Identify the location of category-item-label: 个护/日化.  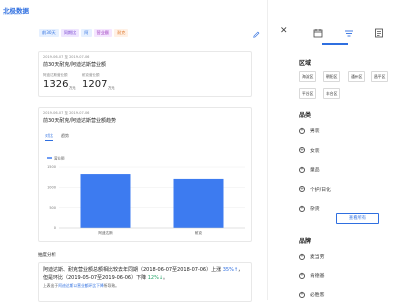
(320, 190).